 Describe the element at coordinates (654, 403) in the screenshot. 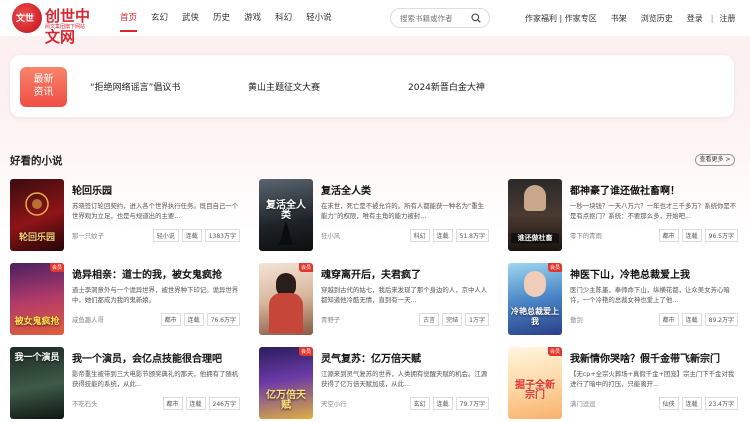

I see `book-meta: 满门逗逗 仙侠 连载 23.4万字` at that location.